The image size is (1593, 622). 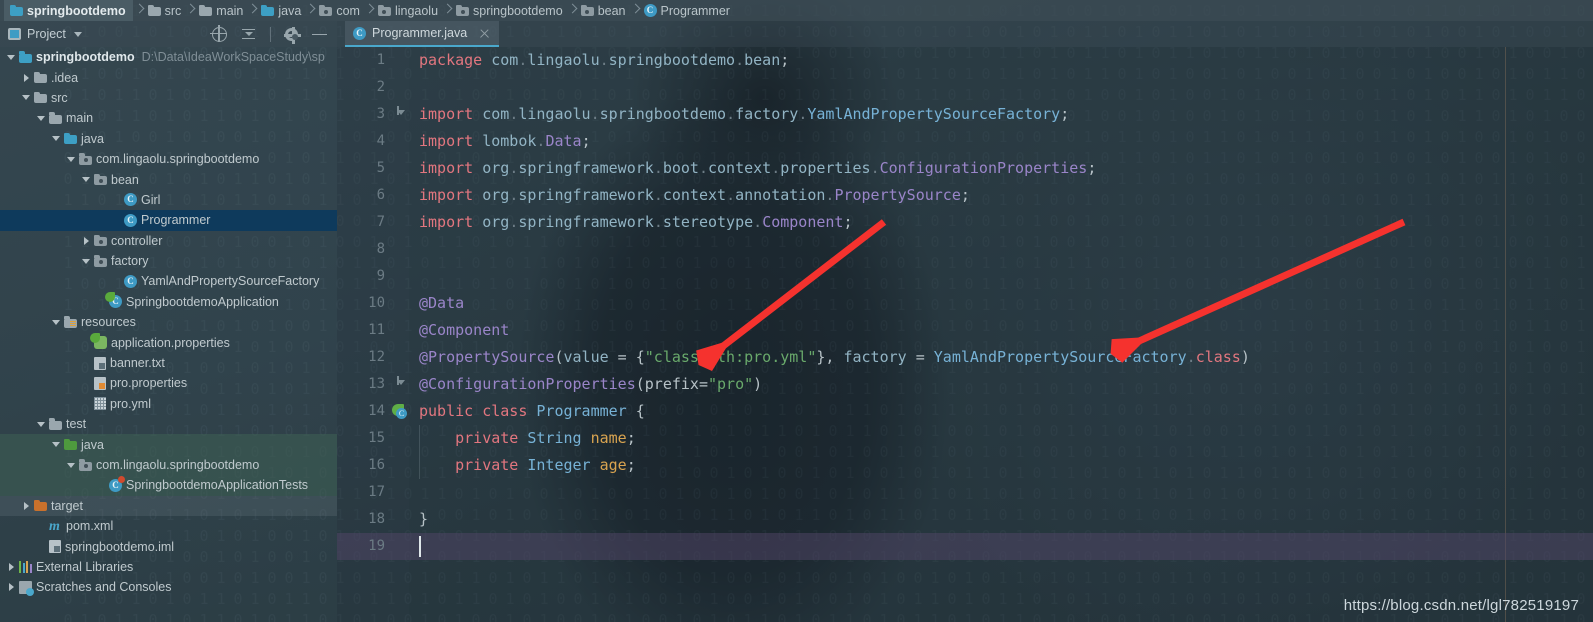 I want to click on tree-item--idea: .idea, so click(x=168, y=77).